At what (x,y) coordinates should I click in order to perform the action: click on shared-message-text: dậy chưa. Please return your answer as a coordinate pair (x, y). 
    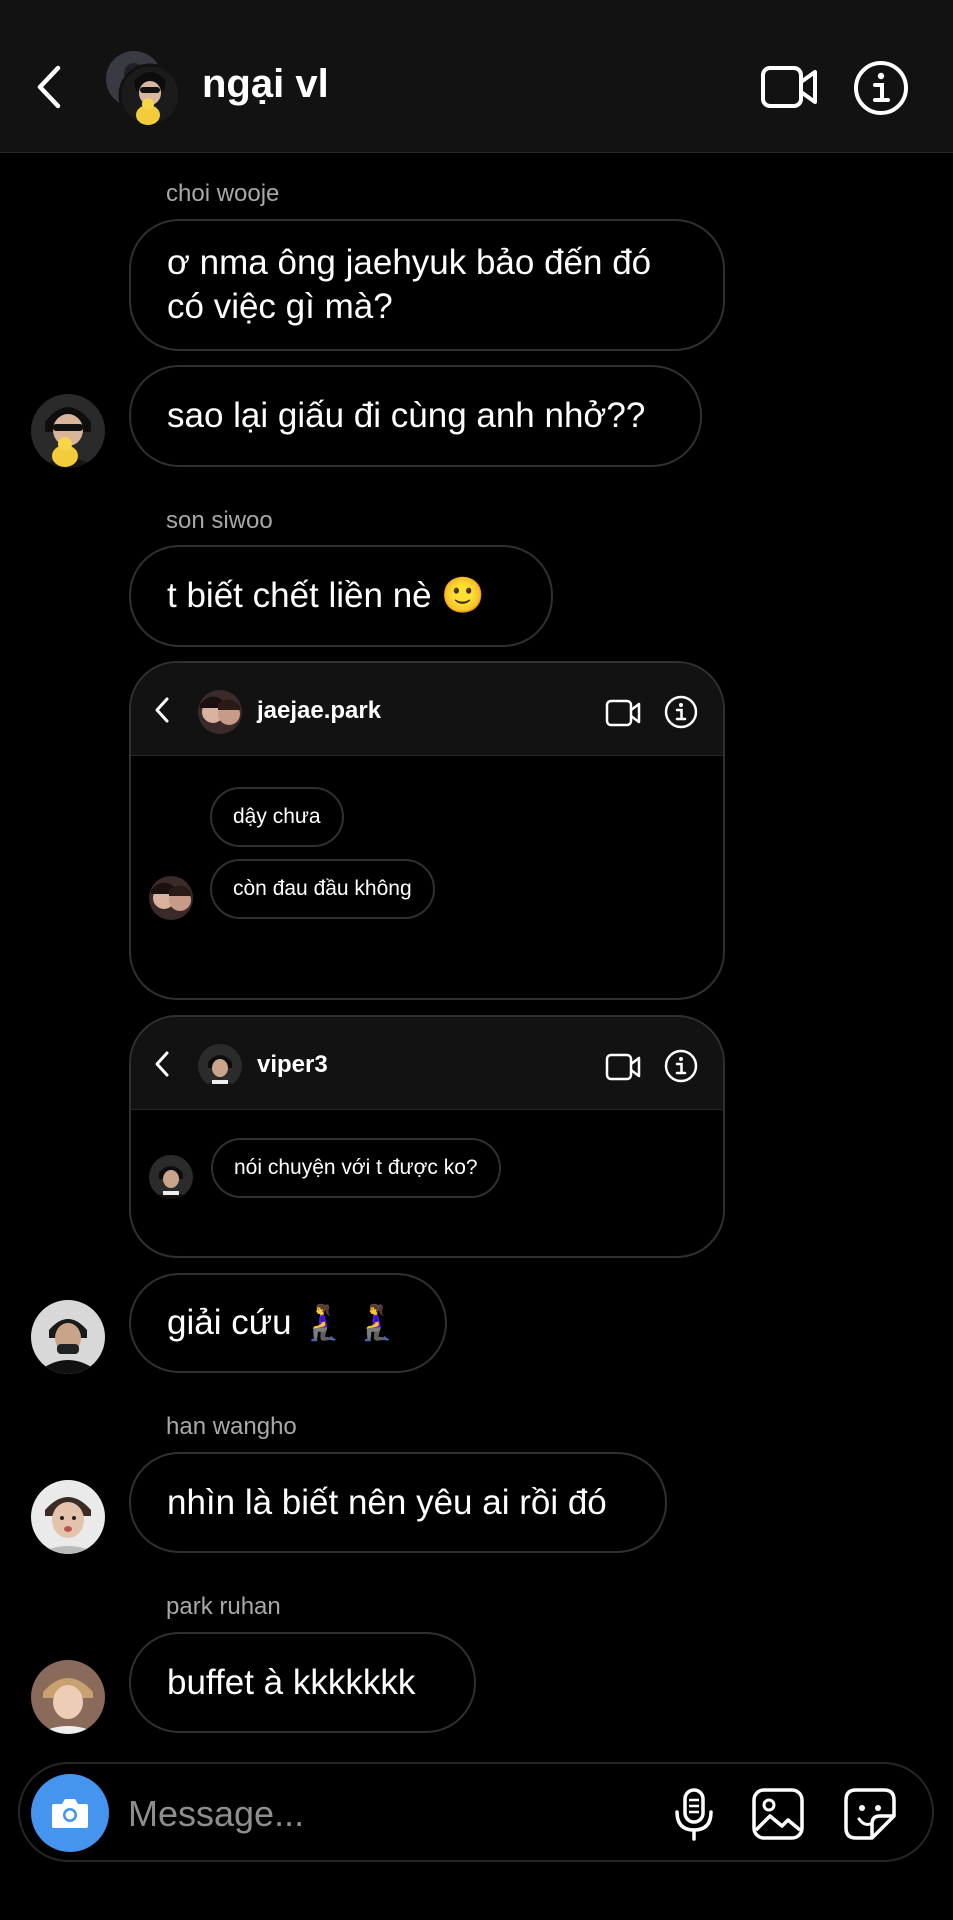
    Looking at the image, I should click on (277, 816).